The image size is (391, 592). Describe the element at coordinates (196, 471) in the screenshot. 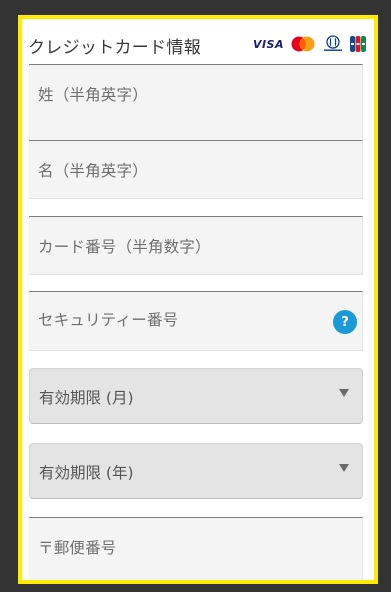

I see `expiry-year-select: 有効期限 (年)` at that location.